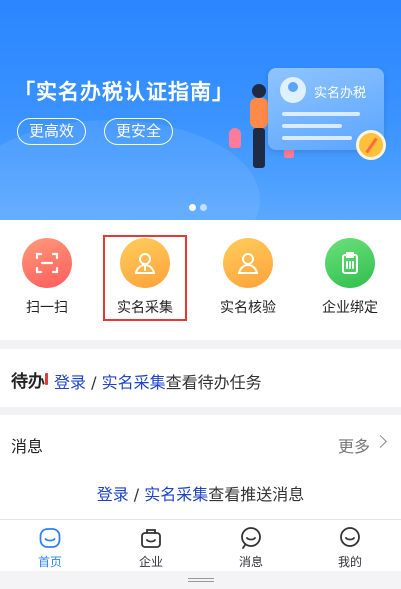 This screenshot has width=401, height=589. I want to click on person-illustration-body, so click(259, 113).